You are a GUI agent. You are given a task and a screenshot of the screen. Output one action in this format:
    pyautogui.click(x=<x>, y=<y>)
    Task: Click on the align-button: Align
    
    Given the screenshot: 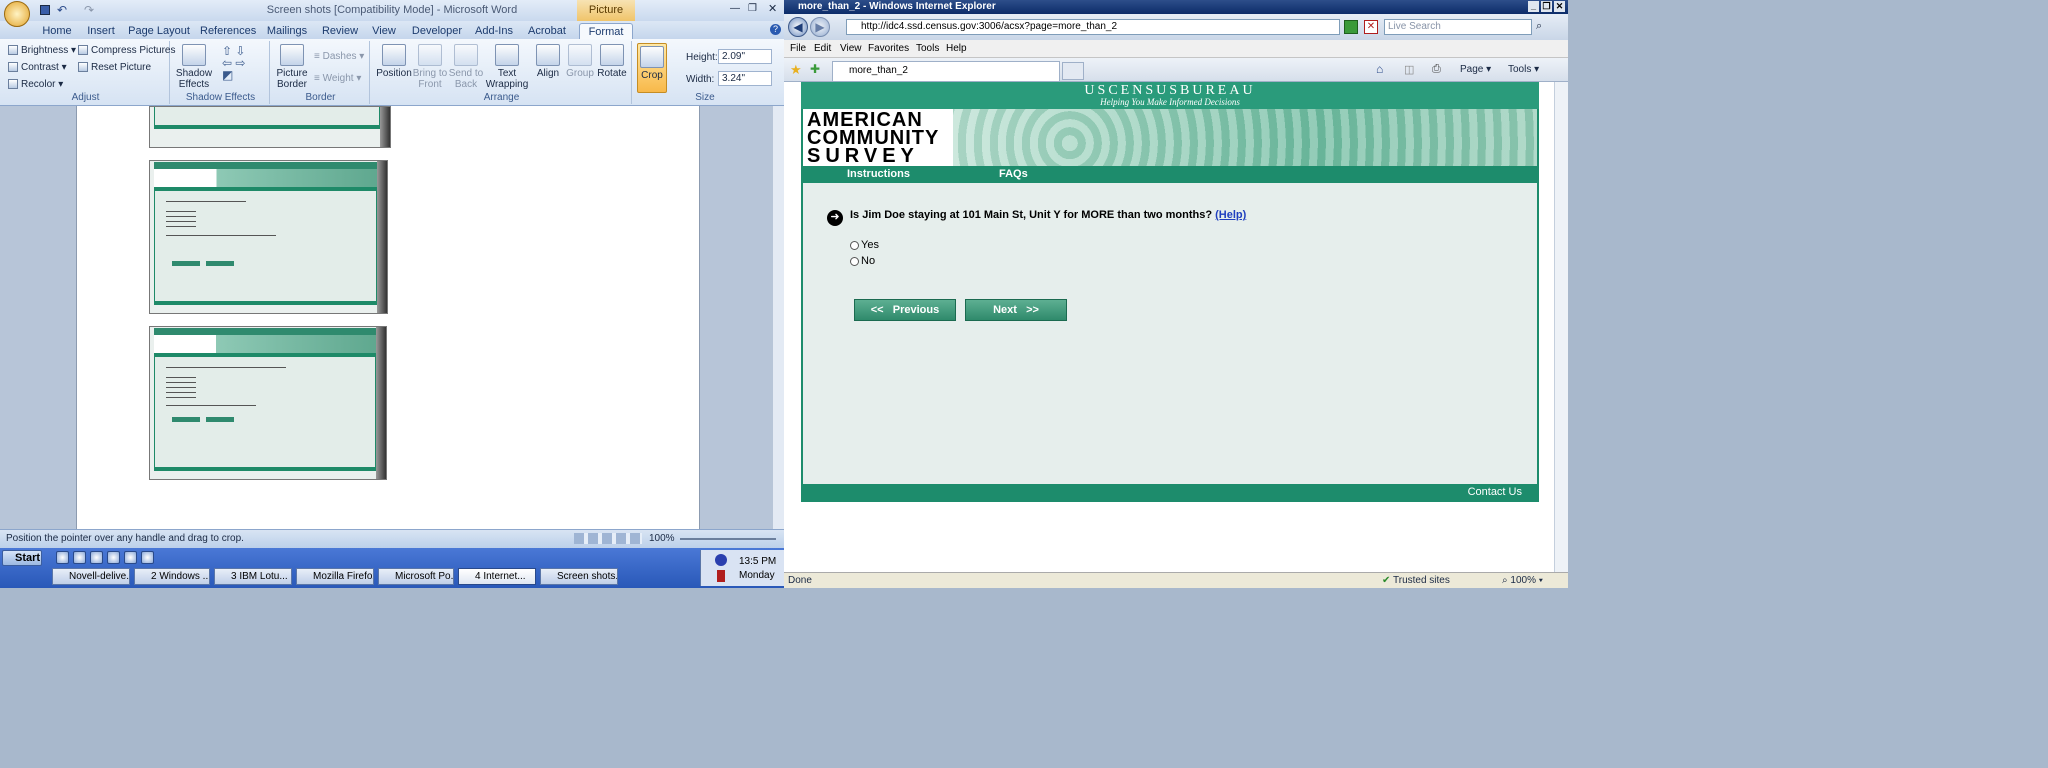 What is the action you would take?
    pyautogui.click(x=548, y=61)
    